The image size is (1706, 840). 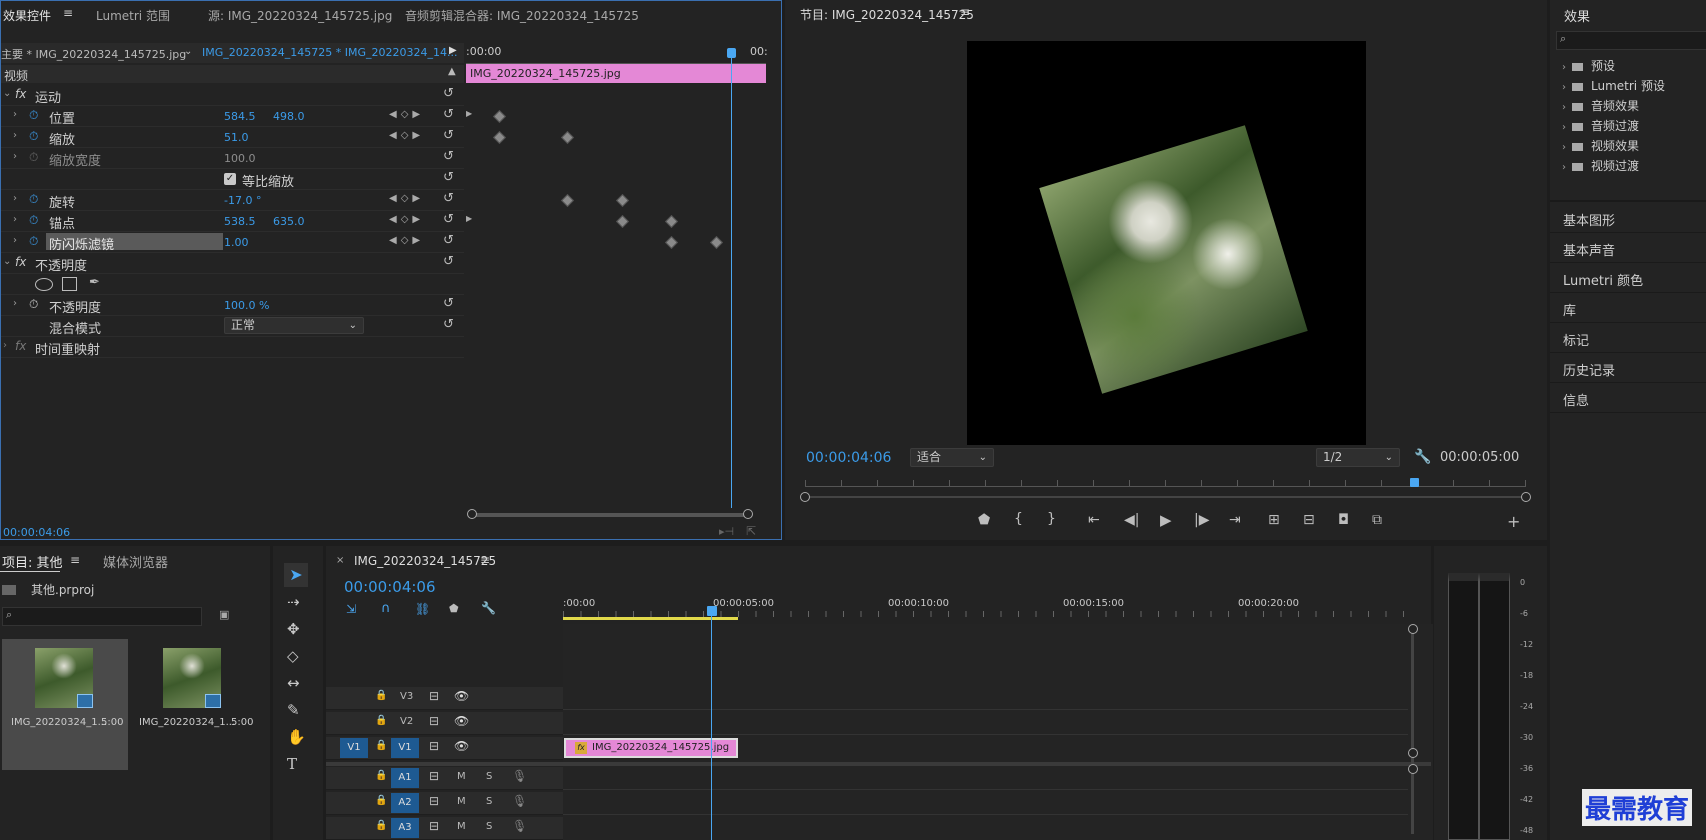 I want to click on program-timecode: 00:00:04:06, so click(x=848, y=458).